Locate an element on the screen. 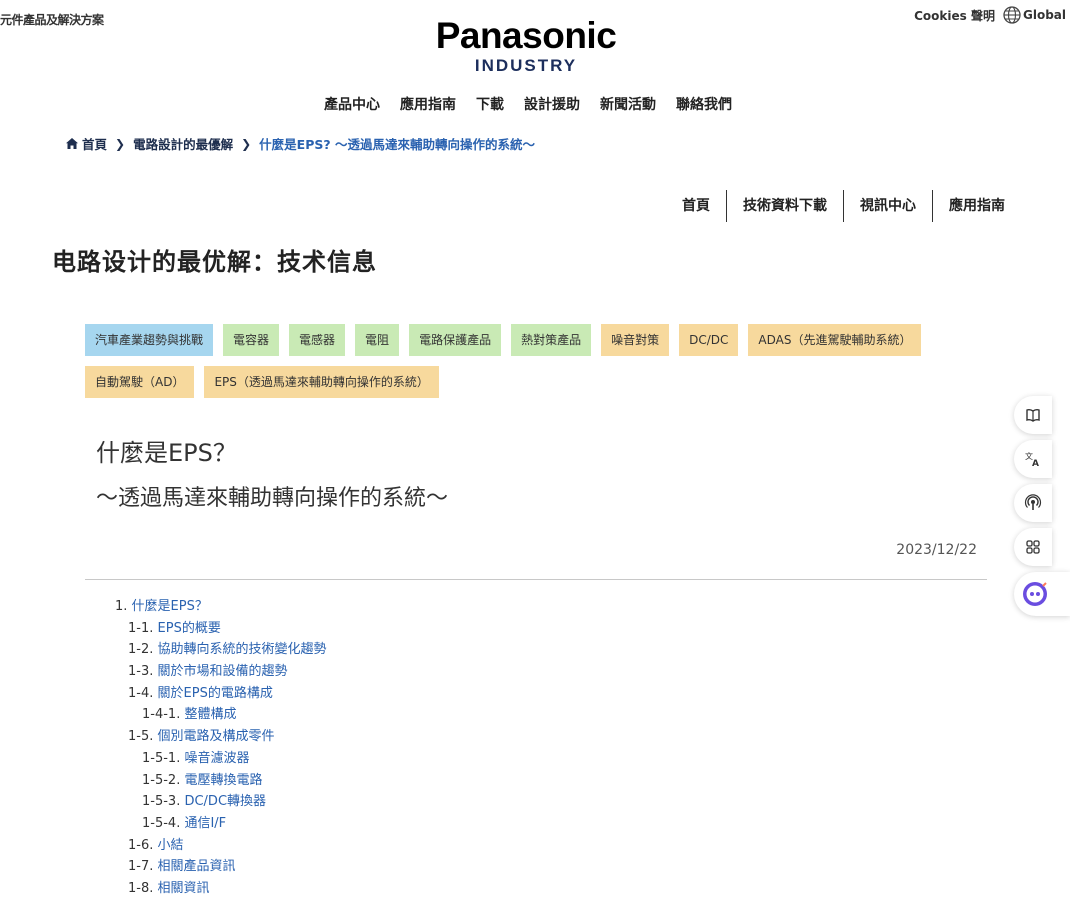 The width and height of the screenshot is (1070, 900). article-date: 2023/12/22 is located at coordinates (936, 550).